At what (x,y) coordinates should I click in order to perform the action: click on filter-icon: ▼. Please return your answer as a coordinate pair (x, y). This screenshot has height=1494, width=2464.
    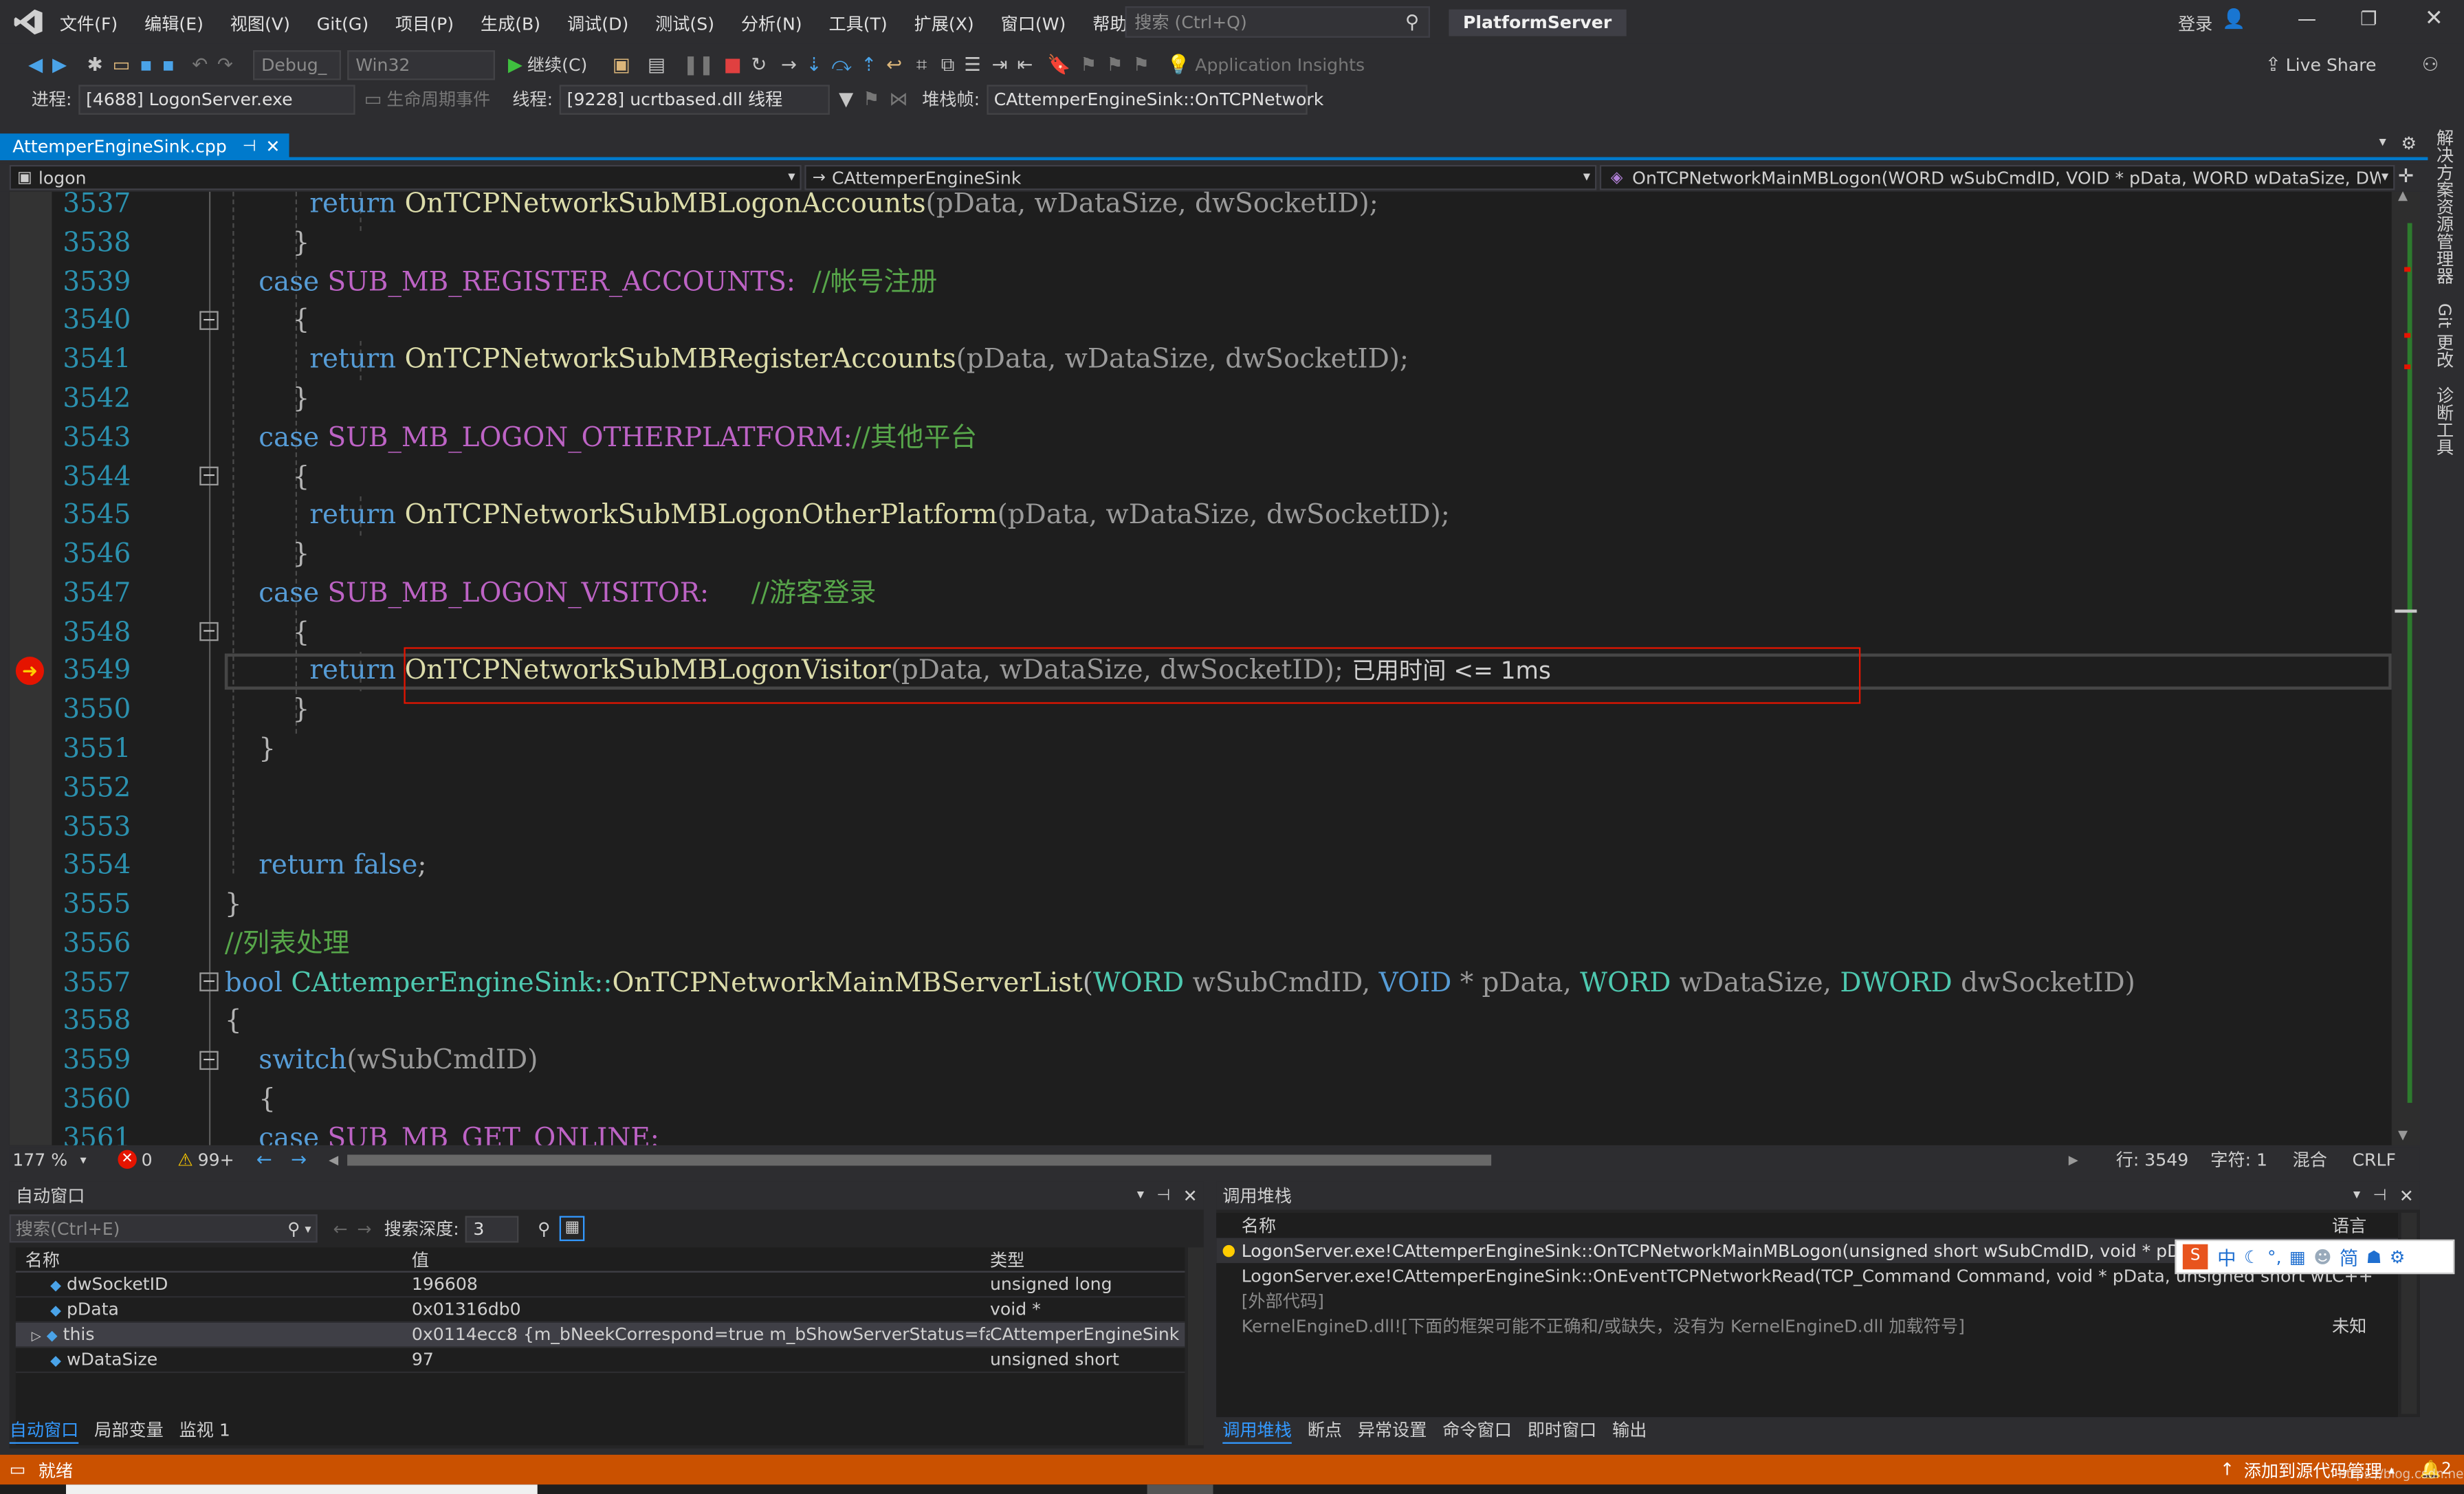
    Looking at the image, I should click on (846, 99).